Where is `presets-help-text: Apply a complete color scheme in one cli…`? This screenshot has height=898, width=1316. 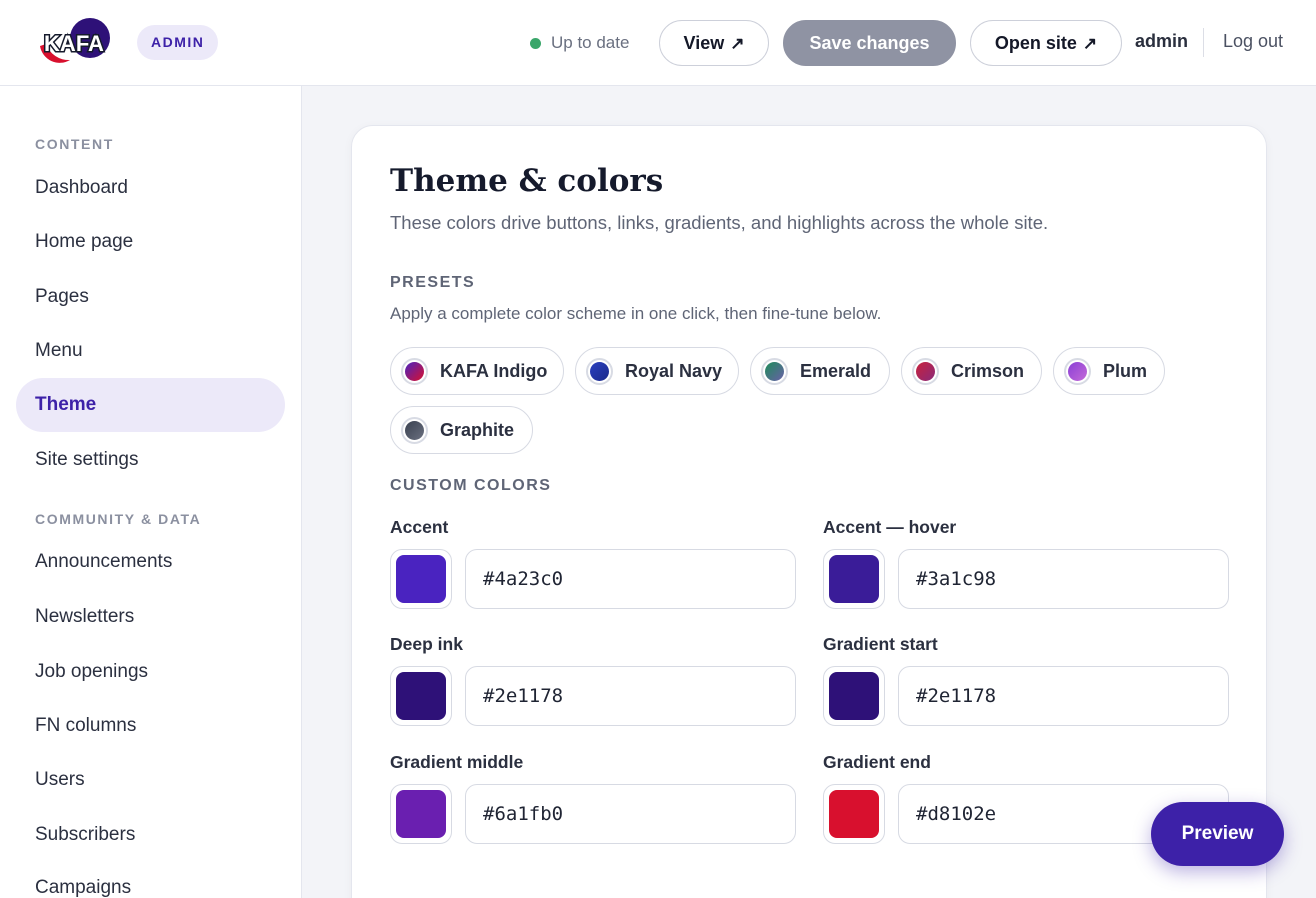
presets-help-text: Apply a complete color scheme in one cli… is located at coordinates (636, 313).